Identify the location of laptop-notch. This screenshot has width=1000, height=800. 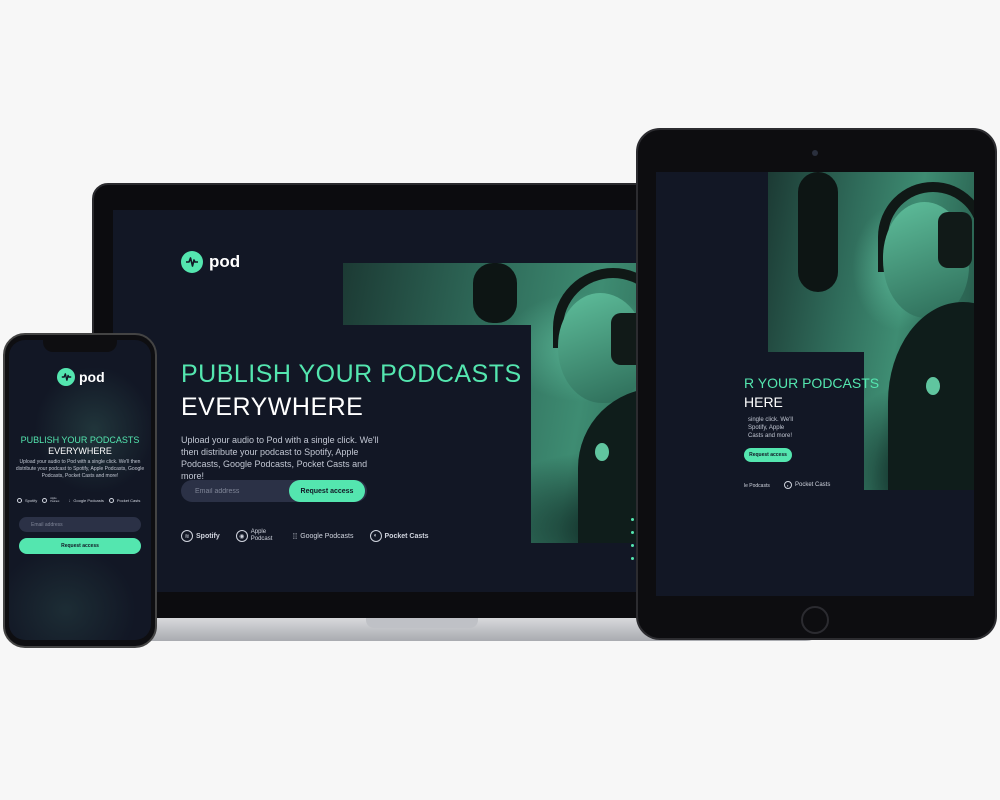
(422, 623).